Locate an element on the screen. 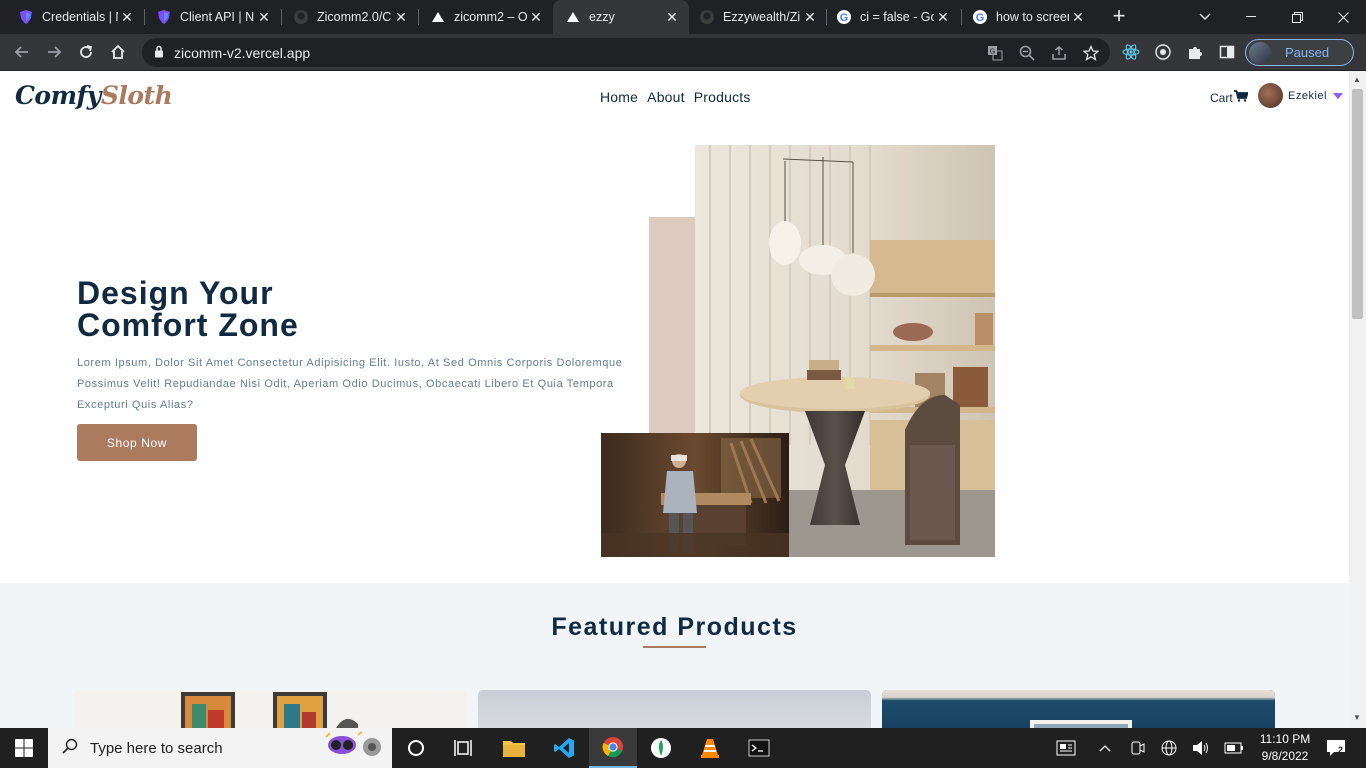 This screenshot has height=768, width=1366. tab-title: Ezzywealth/Zi is located at coordinates (762, 17).